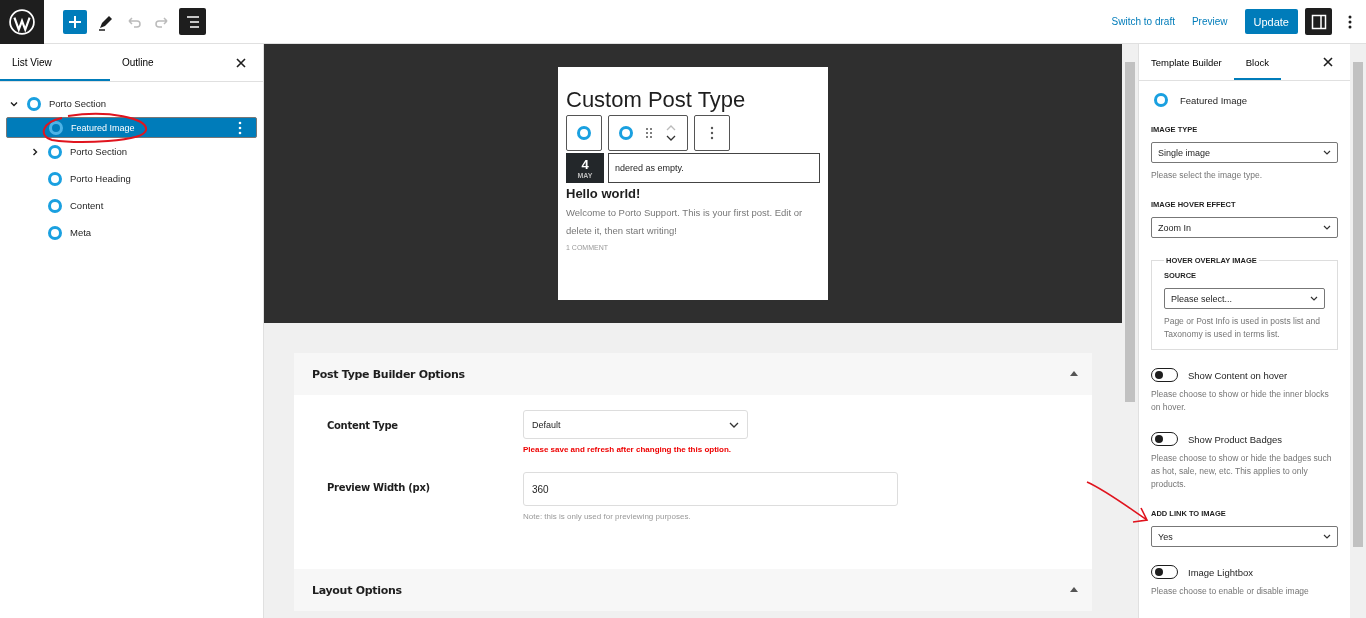 The image size is (1366, 618). I want to click on toolbar-link: Preview, so click(1209, 21).